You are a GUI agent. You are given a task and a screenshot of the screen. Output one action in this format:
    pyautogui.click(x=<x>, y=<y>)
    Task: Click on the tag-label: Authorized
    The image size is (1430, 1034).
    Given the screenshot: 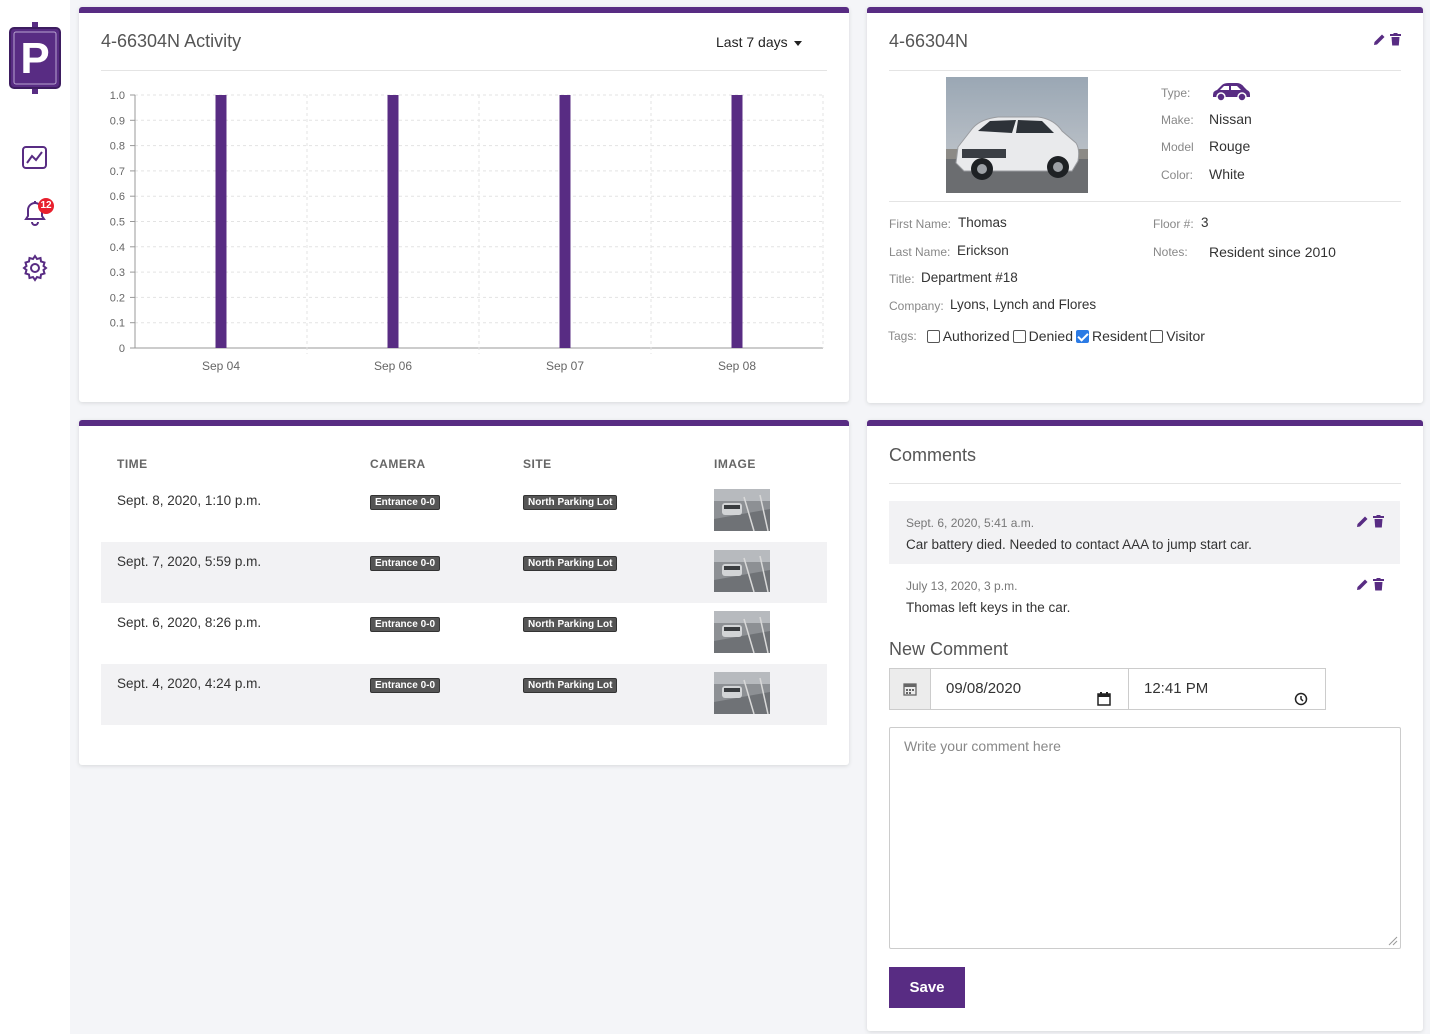 What is the action you would take?
    pyautogui.click(x=976, y=336)
    